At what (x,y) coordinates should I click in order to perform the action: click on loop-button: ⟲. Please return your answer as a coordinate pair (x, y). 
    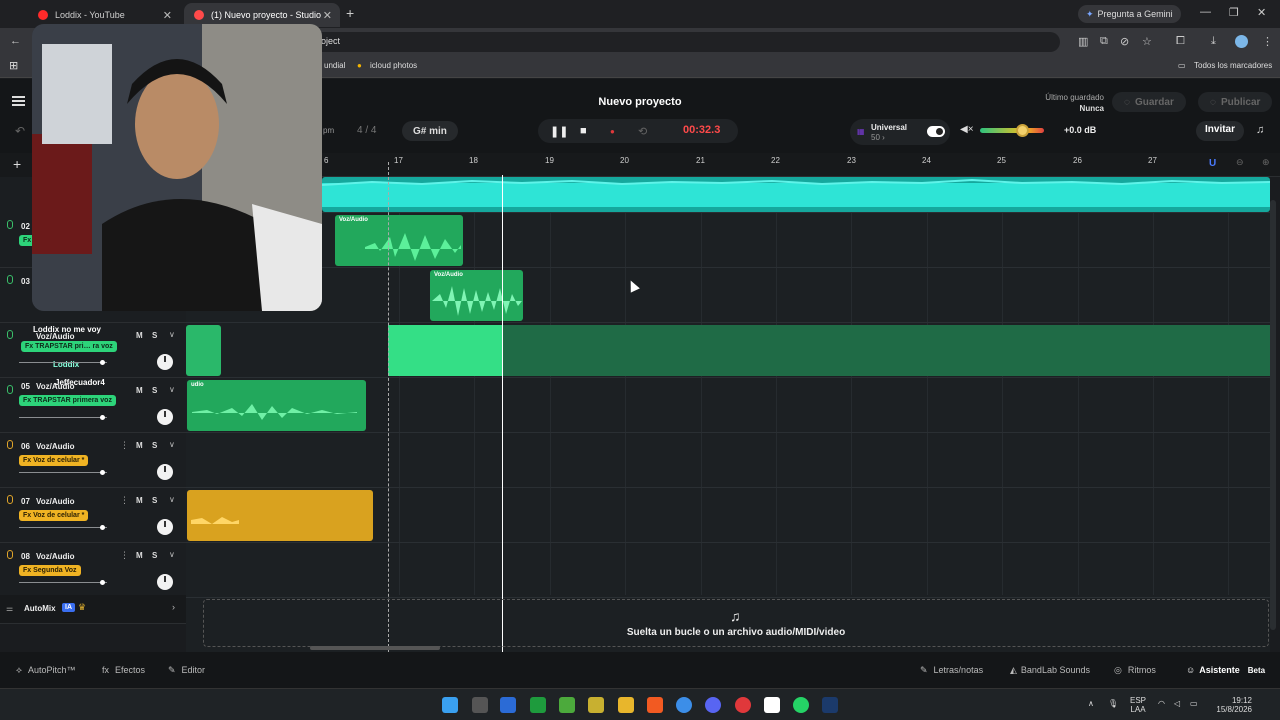
    Looking at the image, I should click on (642, 131).